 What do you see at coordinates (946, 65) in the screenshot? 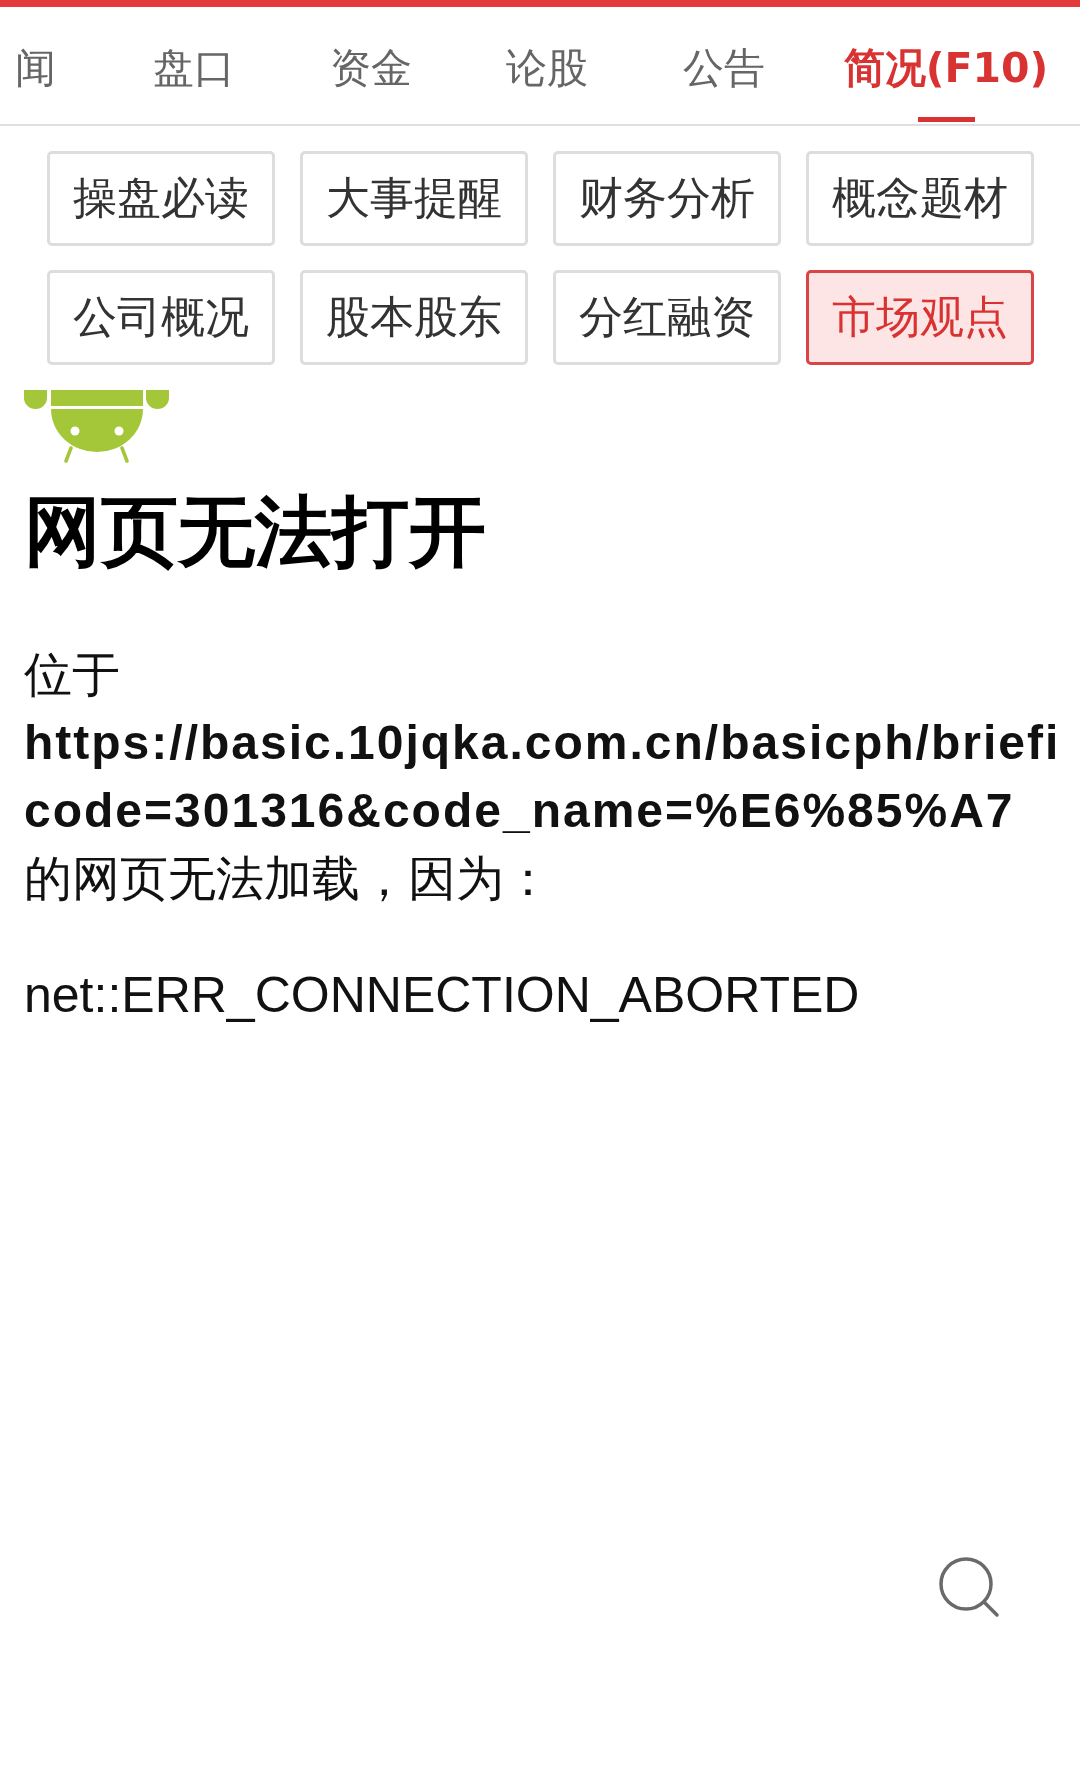
I see `tab: 简况(F10)` at bounding box center [946, 65].